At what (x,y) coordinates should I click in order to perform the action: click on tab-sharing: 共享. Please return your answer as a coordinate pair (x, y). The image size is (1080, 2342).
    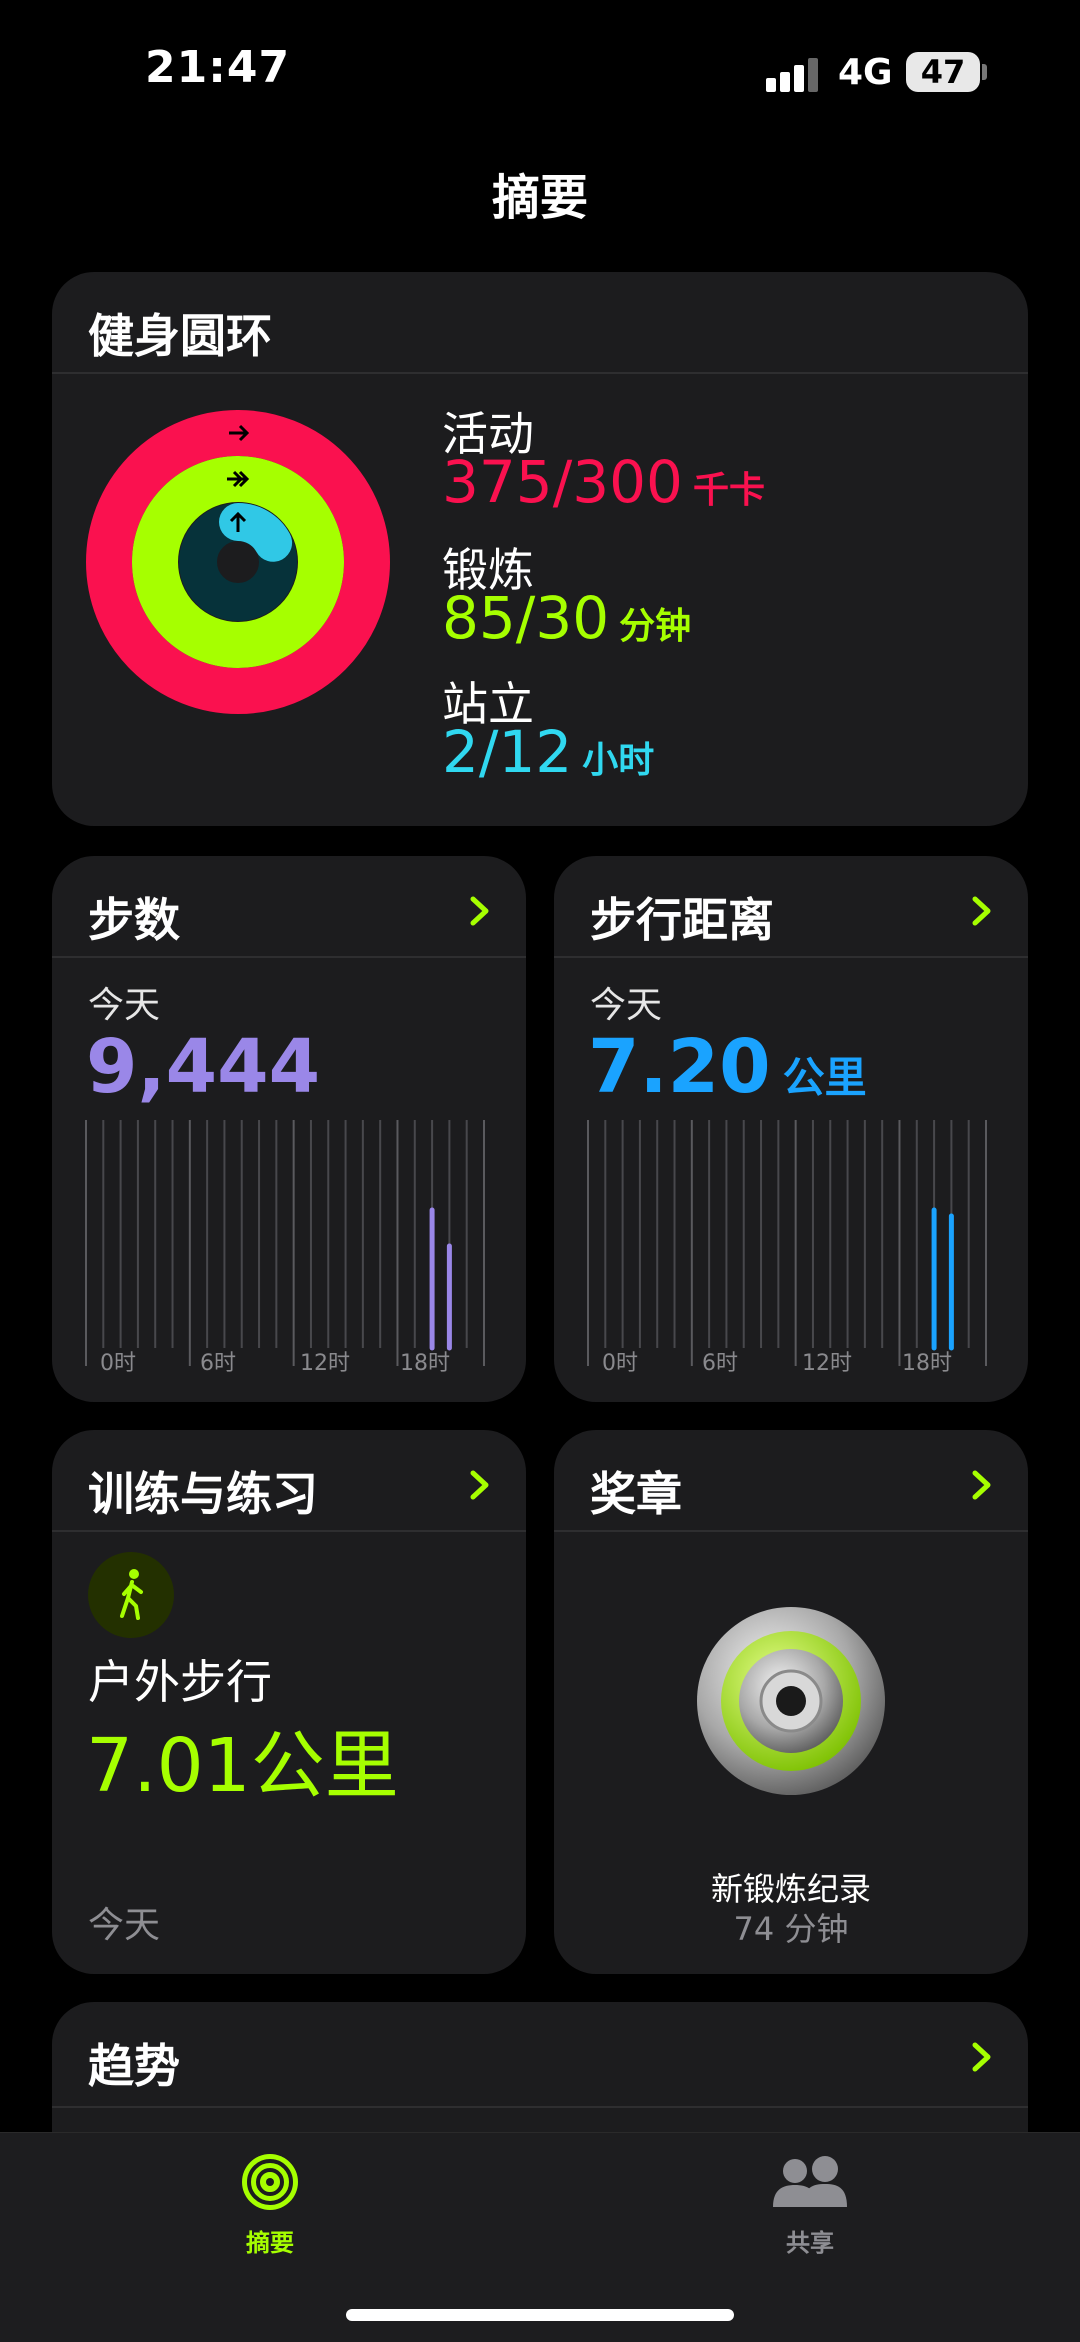
    Looking at the image, I should click on (810, 2204).